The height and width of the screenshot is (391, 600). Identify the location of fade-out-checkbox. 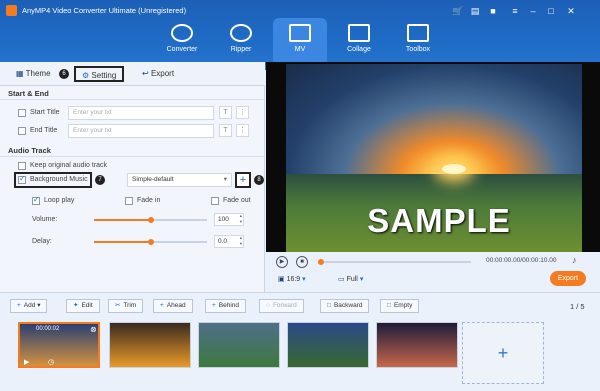
(215, 201).